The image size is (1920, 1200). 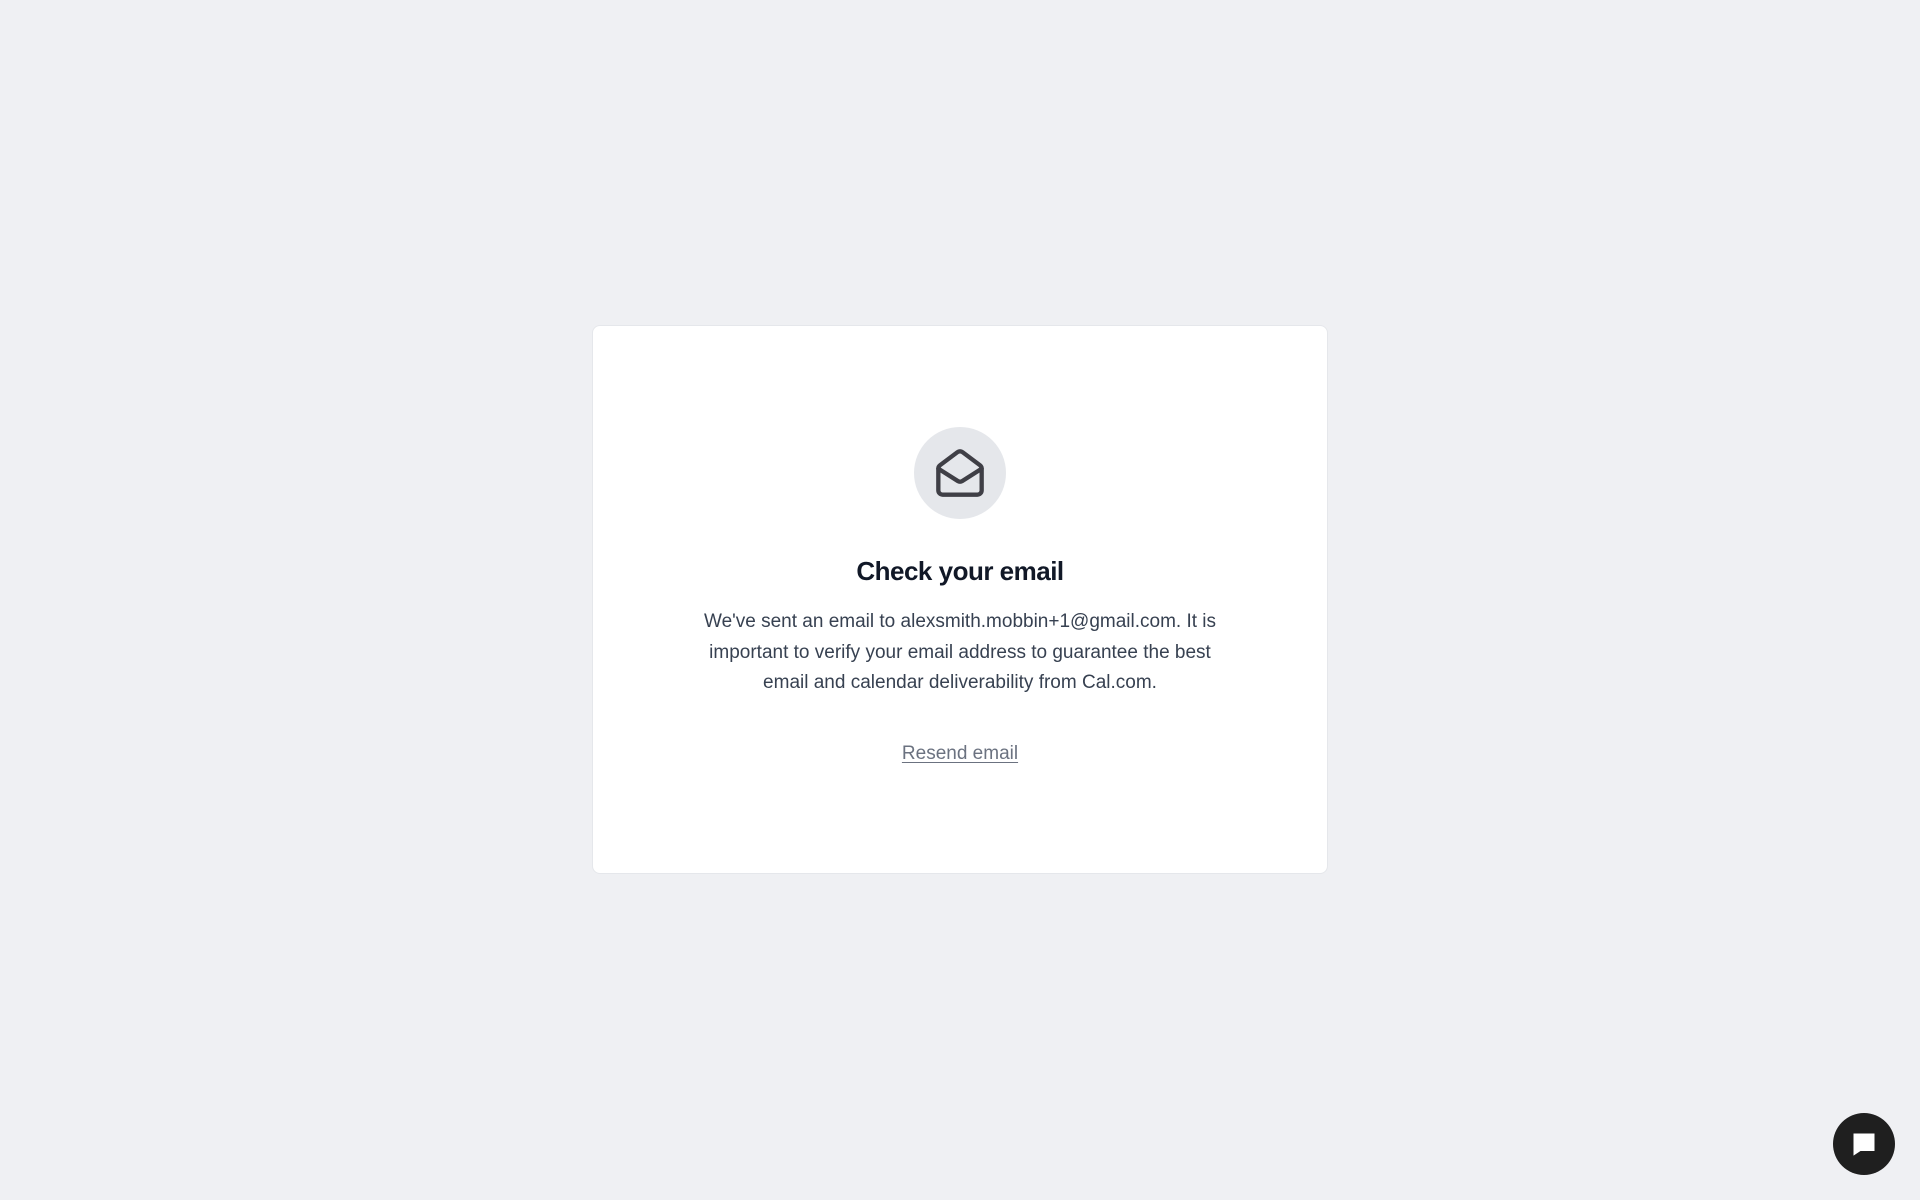 I want to click on resend-email-link: Resend email, so click(x=960, y=754).